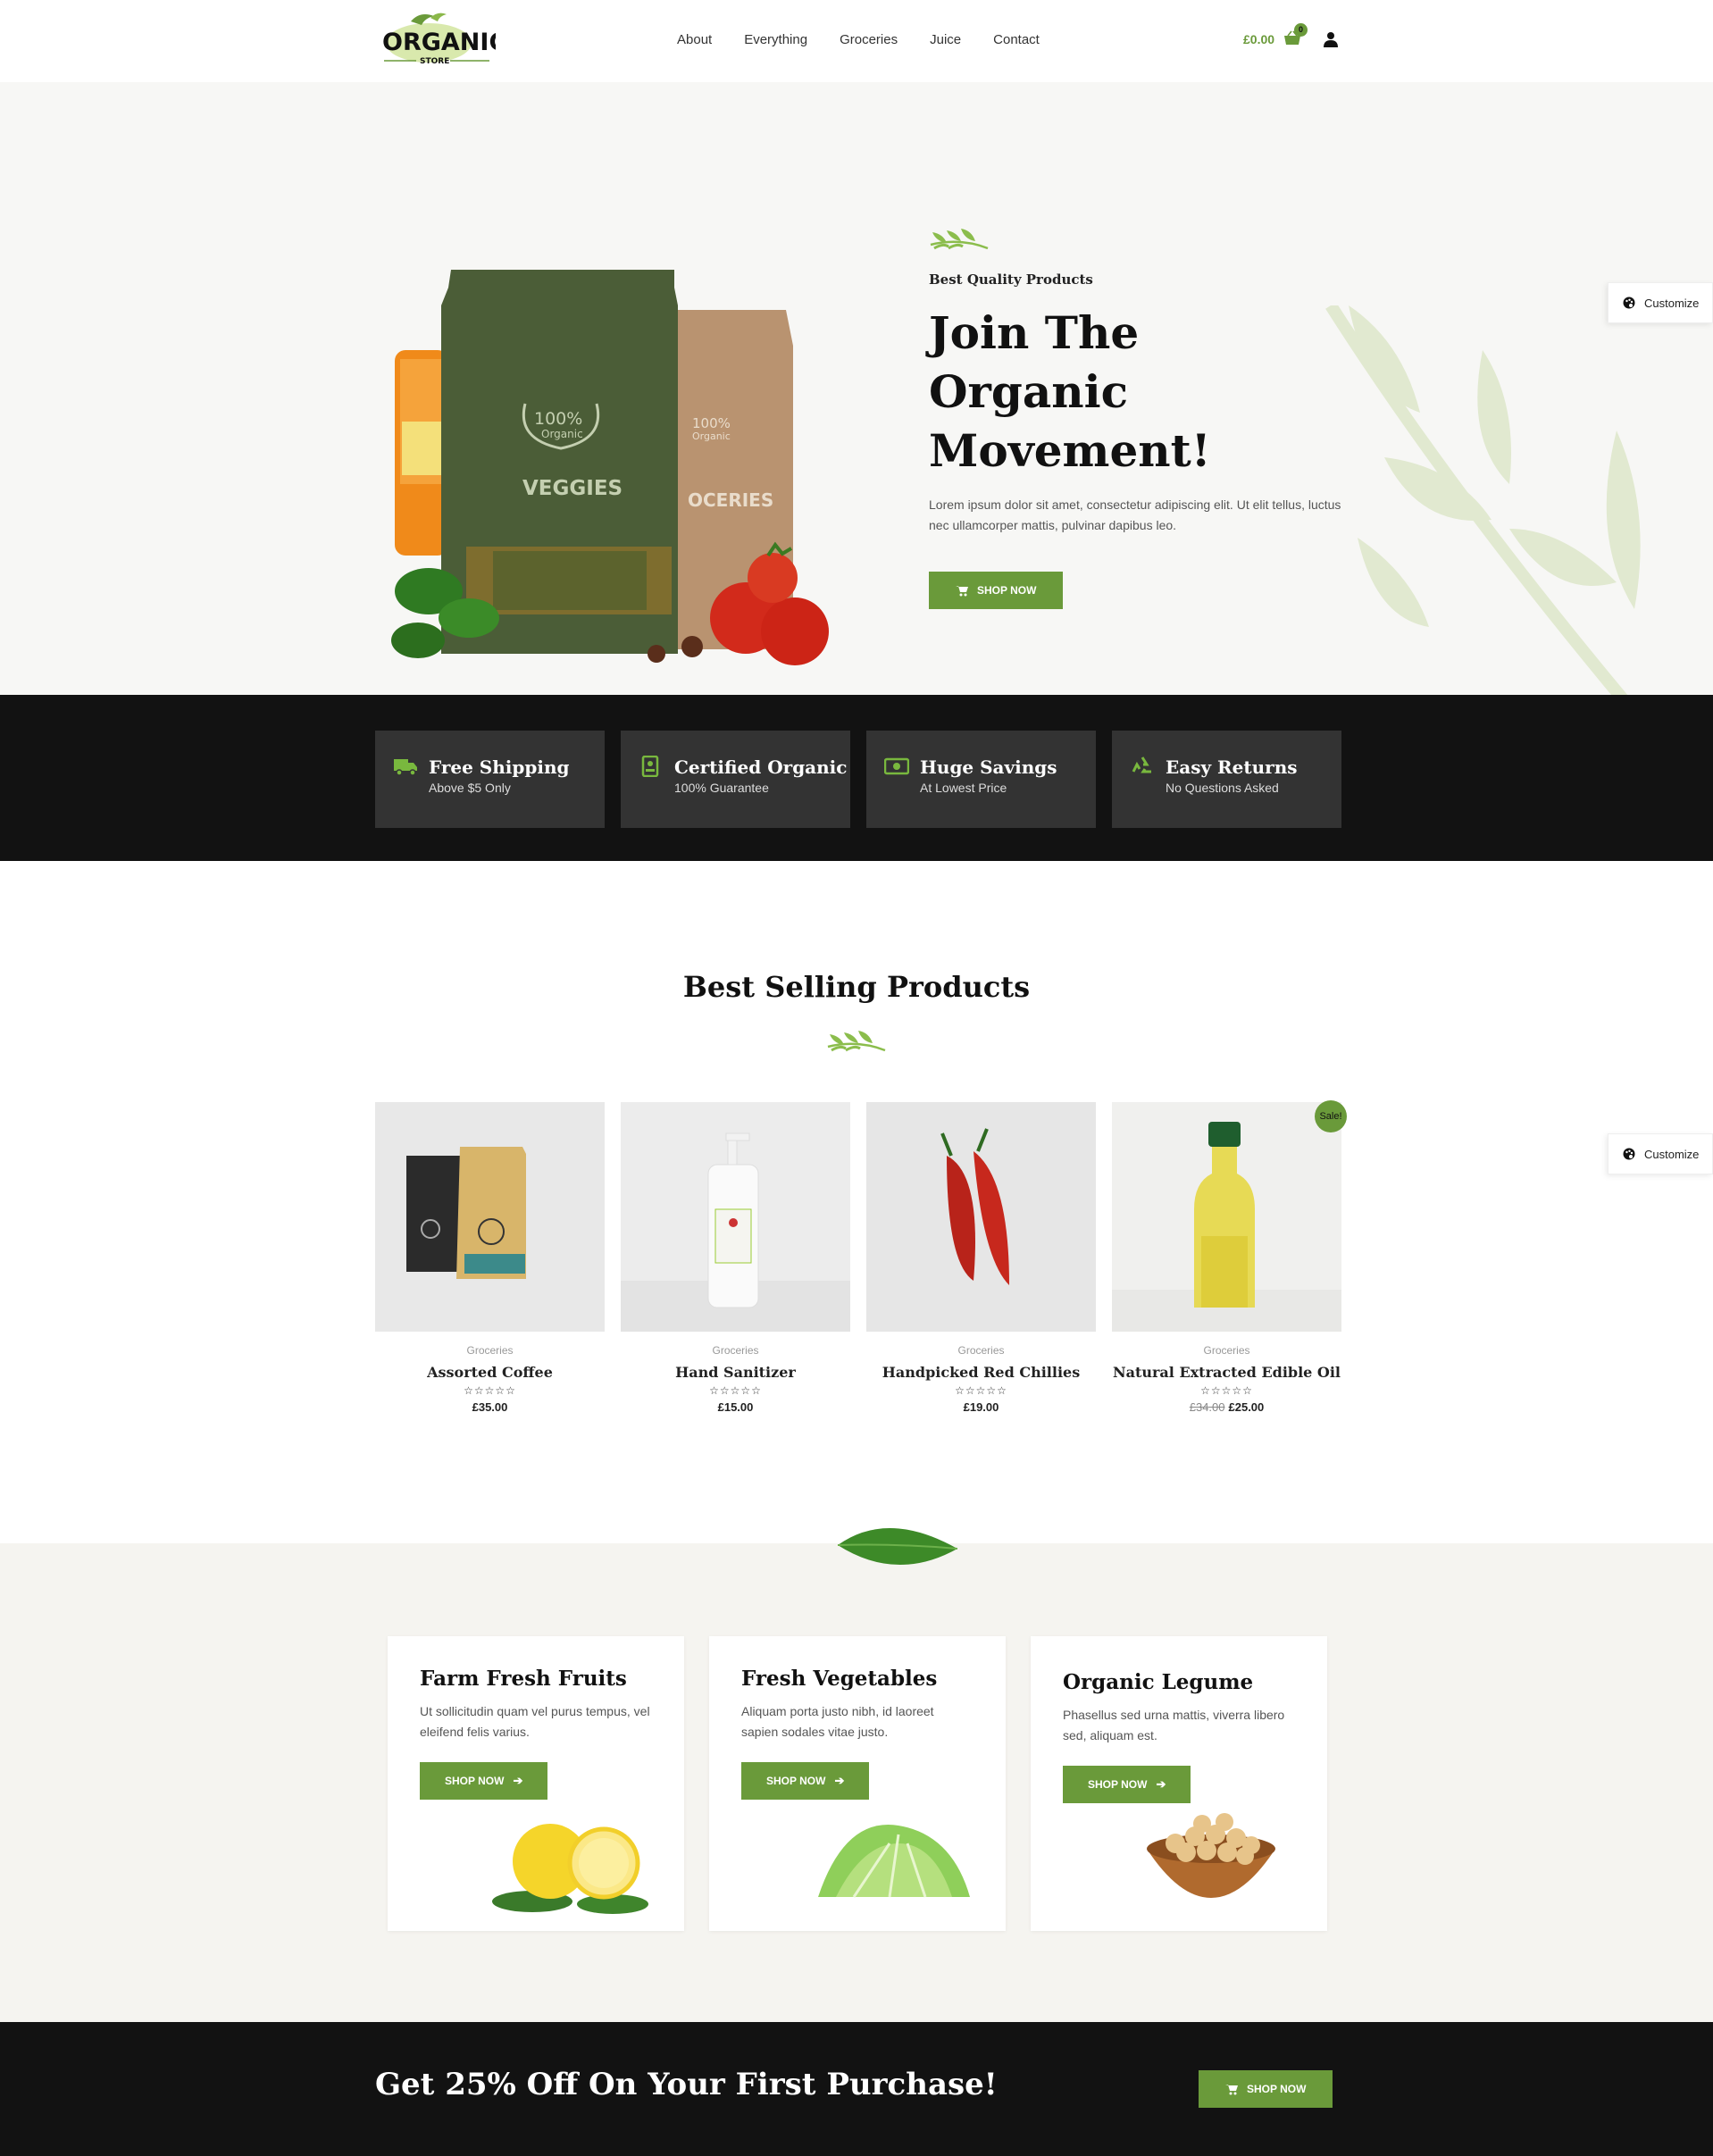  What do you see at coordinates (711, 423) in the screenshot?
I see `svg-text: 100%` at bounding box center [711, 423].